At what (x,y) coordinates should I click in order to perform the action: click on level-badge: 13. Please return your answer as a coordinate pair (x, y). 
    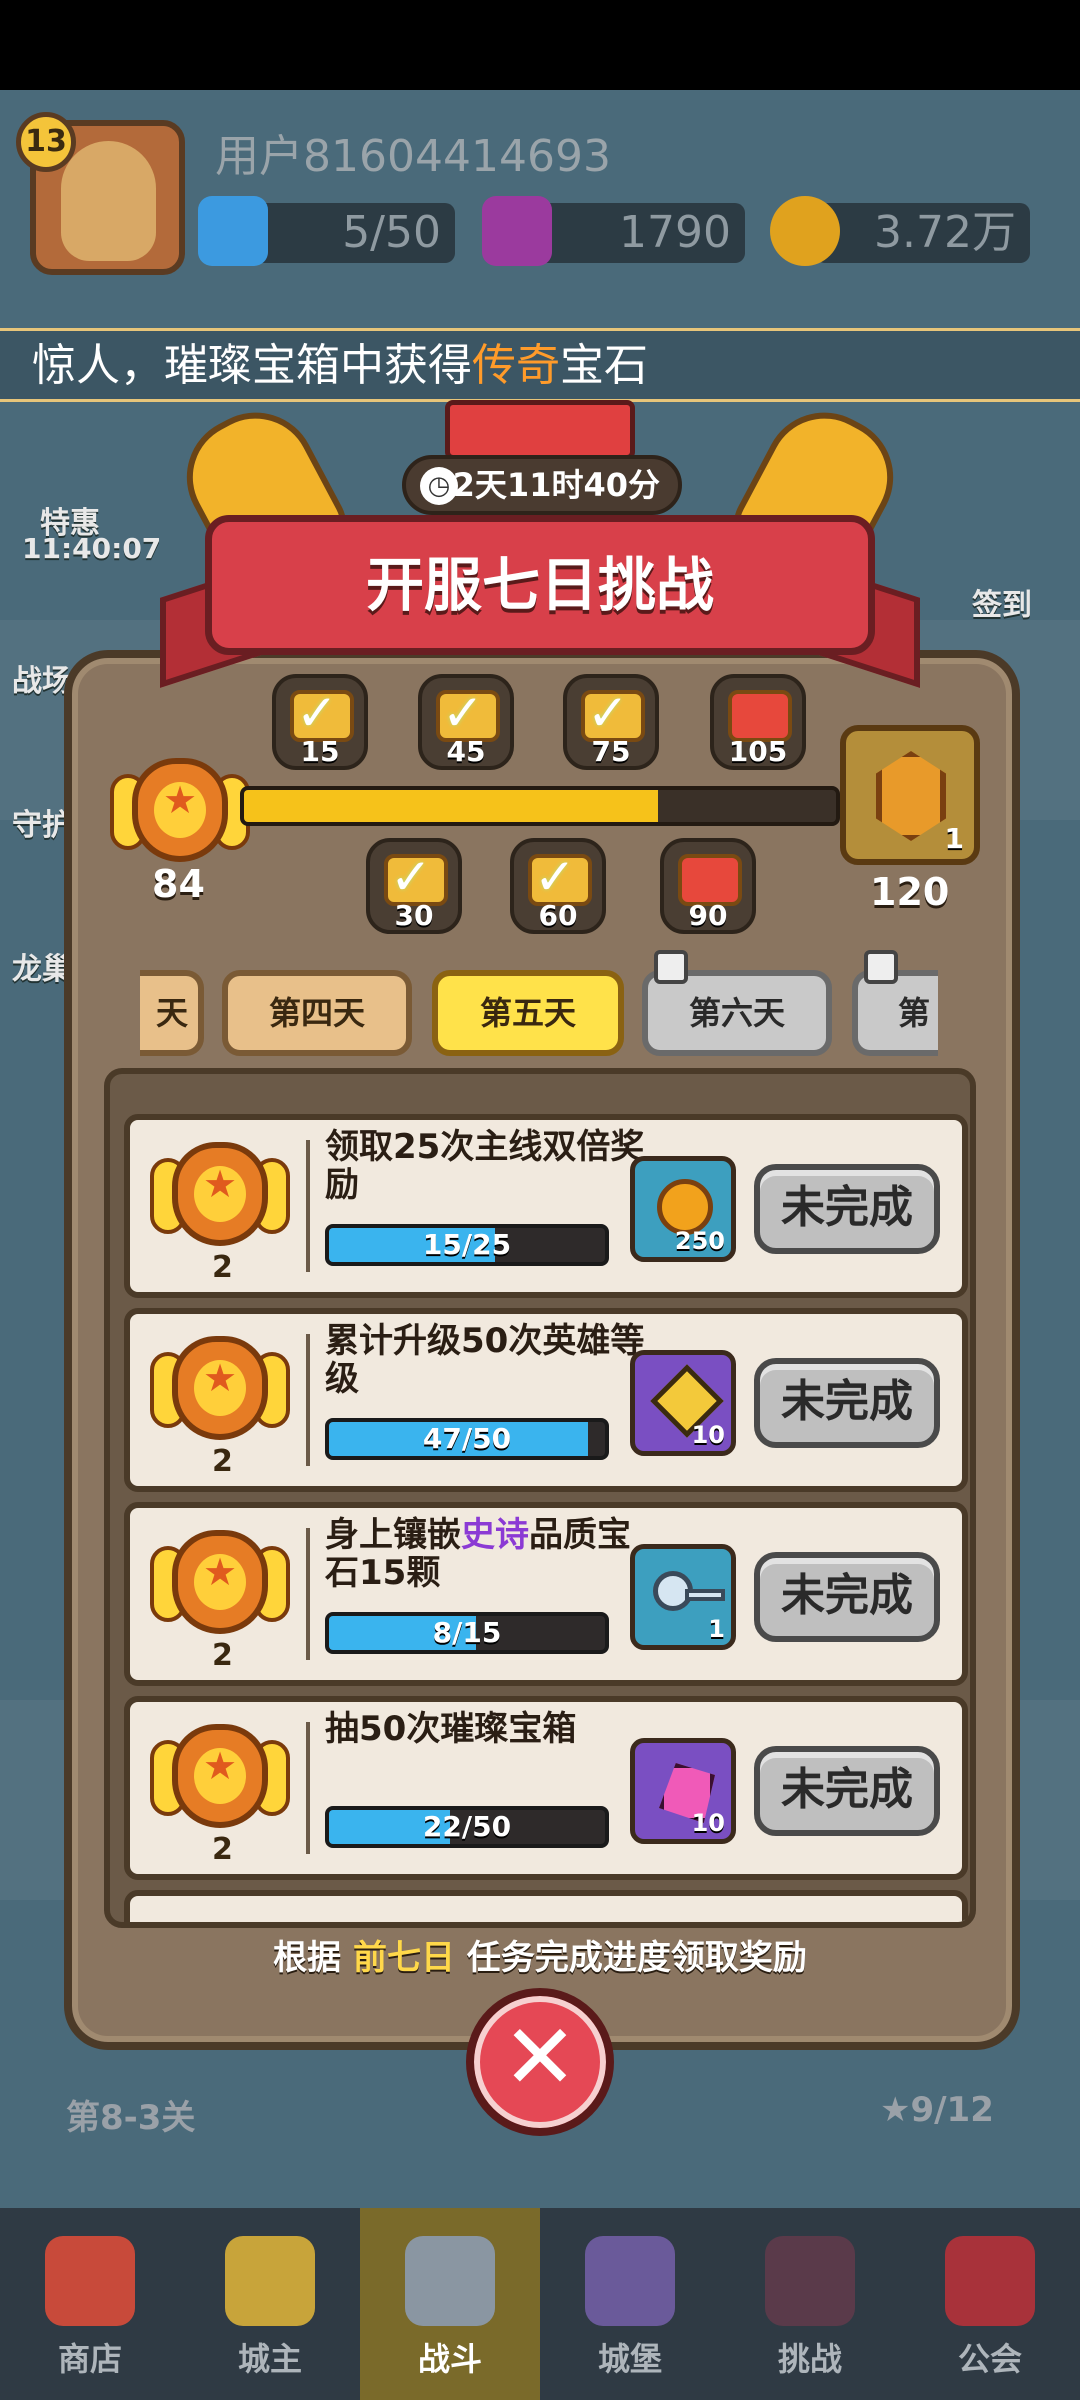
    Looking at the image, I should click on (46, 142).